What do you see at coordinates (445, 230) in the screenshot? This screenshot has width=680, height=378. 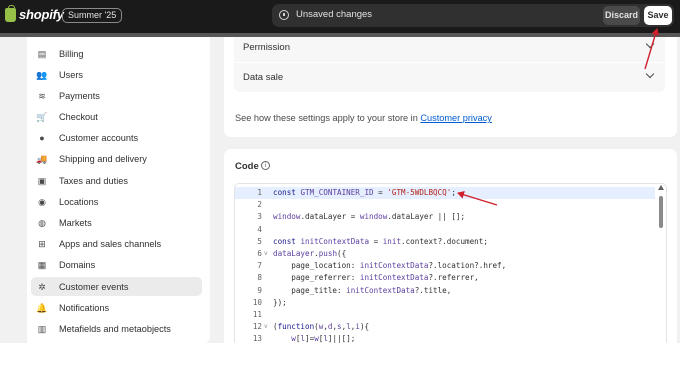 I see `code-line: 4` at bounding box center [445, 230].